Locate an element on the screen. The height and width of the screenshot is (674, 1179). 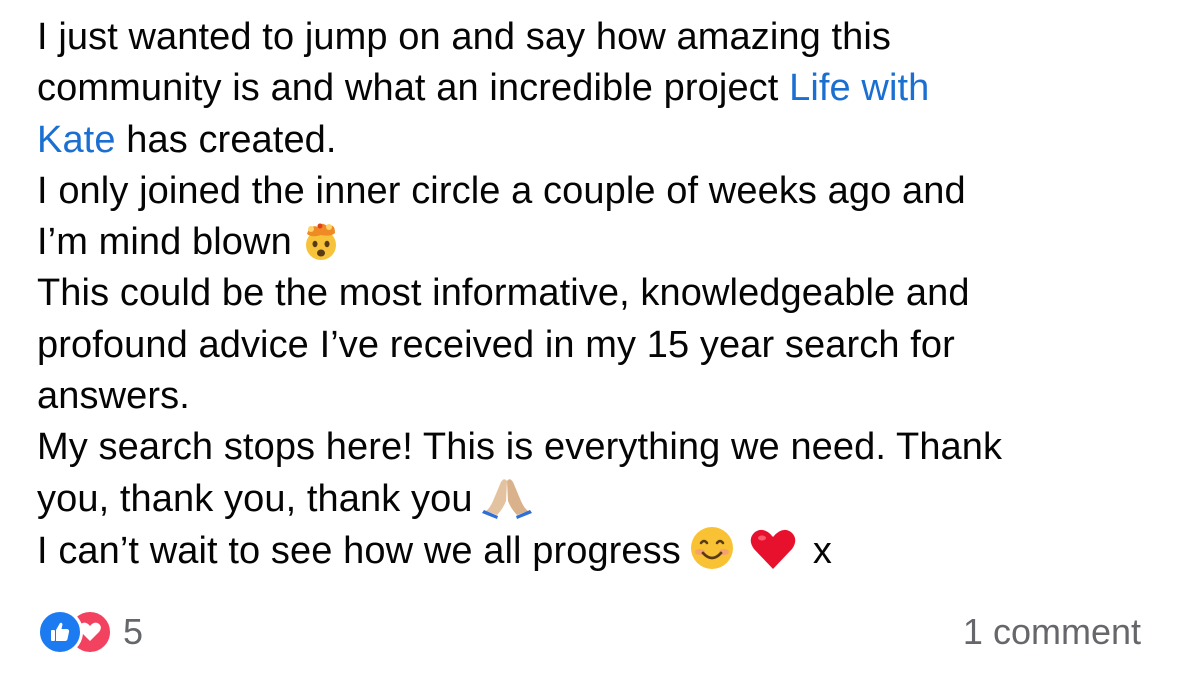
post-line: answers. is located at coordinates (113, 396).